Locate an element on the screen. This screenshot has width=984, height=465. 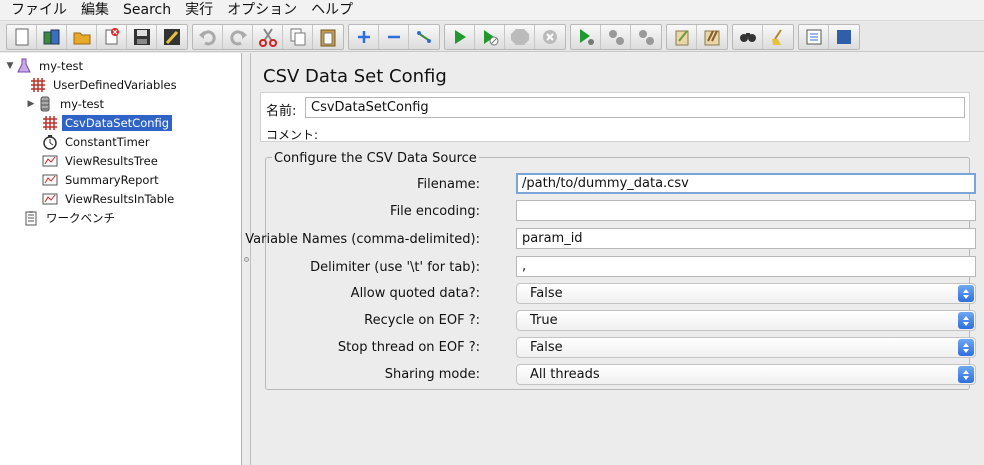
remote-start-button is located at coordinates (586, 36).